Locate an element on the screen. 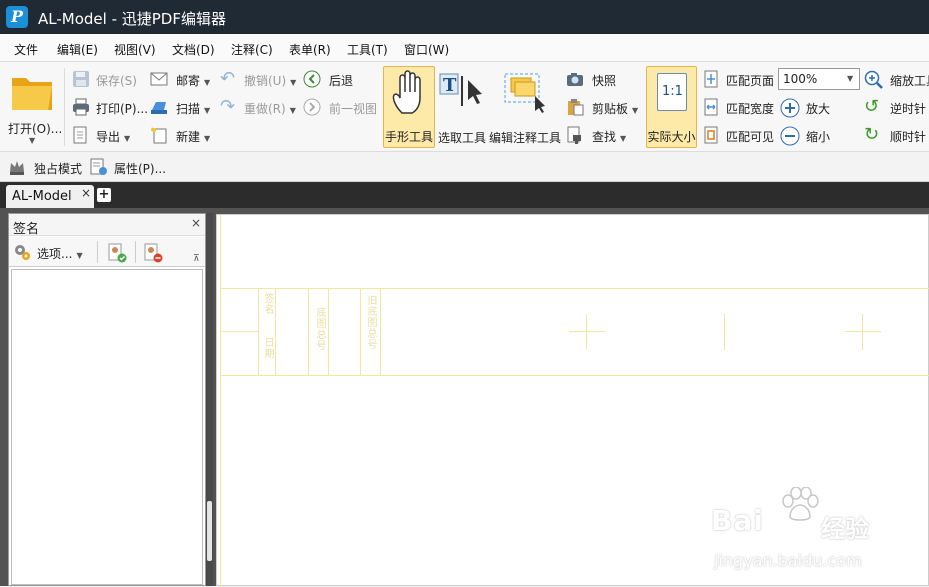  signature-remove-icon is located at coordinates (153, 253).